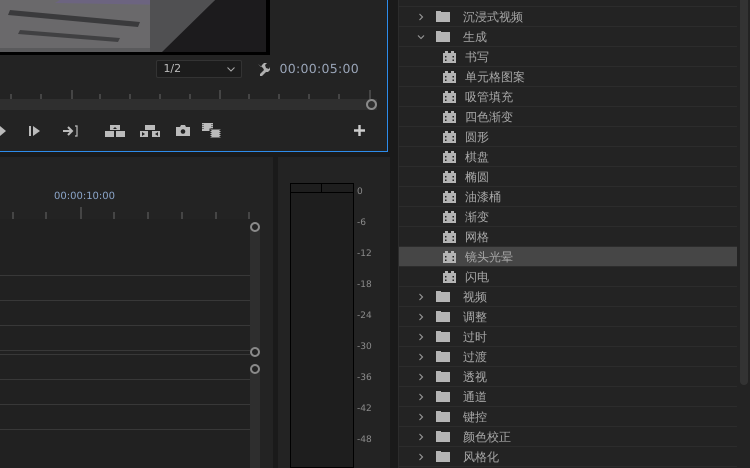 This screenshot has height=468, width=750. What do you see at coordinates (493, 17) in the screenshot?
I see `folder-label: 沉浸式视频` at bounding box center [493, 17].